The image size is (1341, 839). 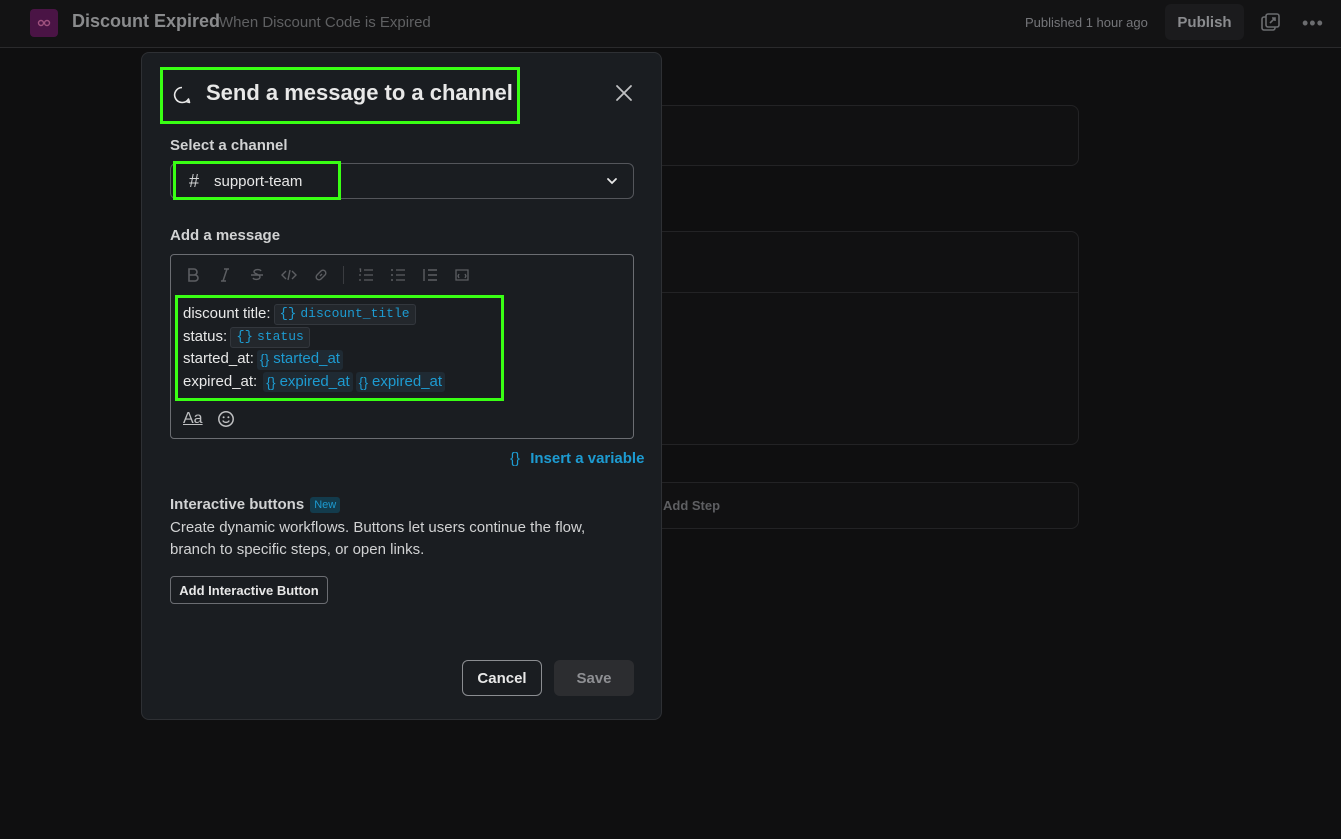 What do you see at coordinates (502, 678) in the screenshot?
I see `cancel-button: Cancel` at bounding box center [502, 678].